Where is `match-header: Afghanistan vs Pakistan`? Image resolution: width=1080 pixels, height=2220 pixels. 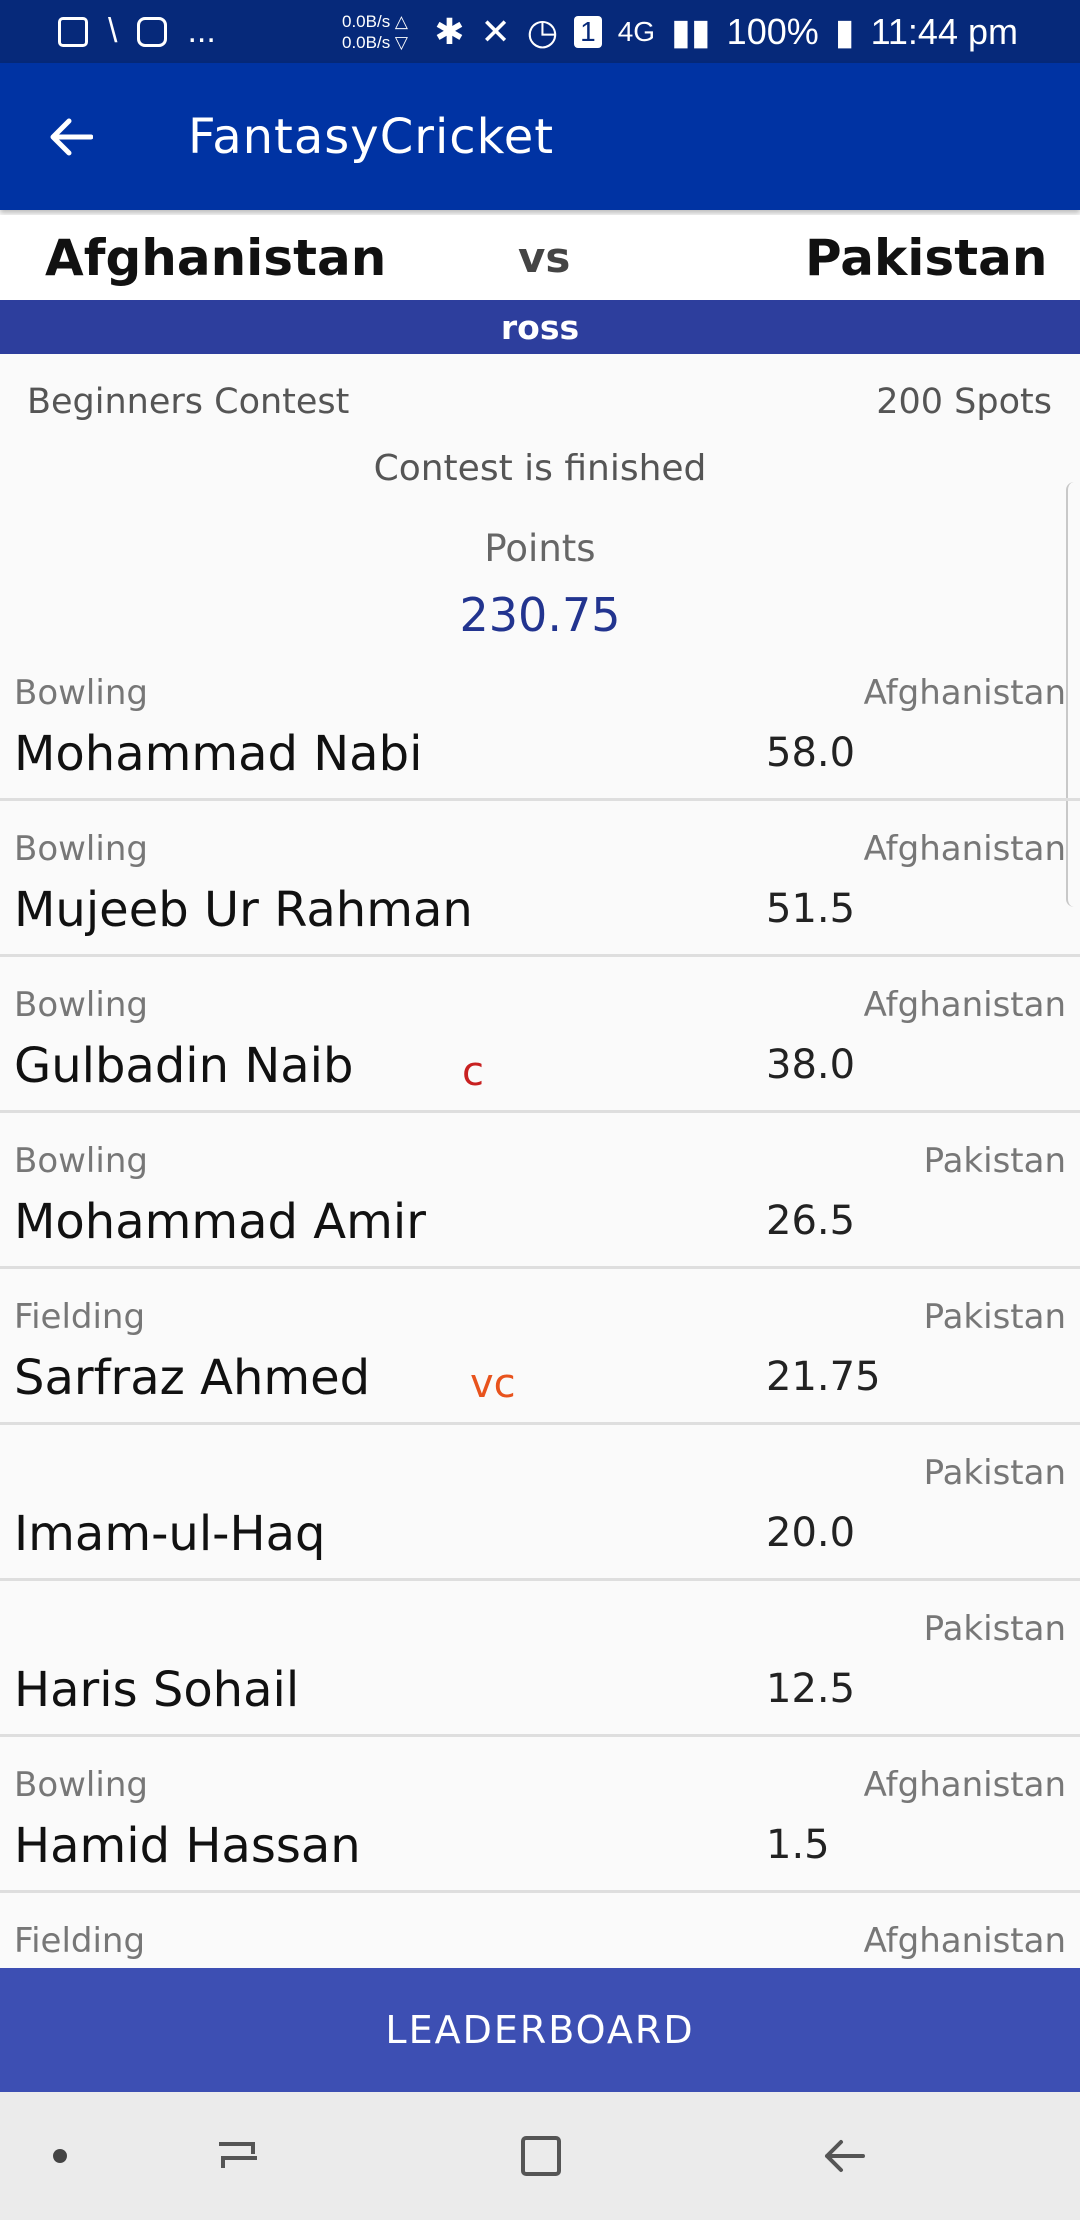
match-header: Afghanistan vs Pakistan is located at coordinates (540, 257).